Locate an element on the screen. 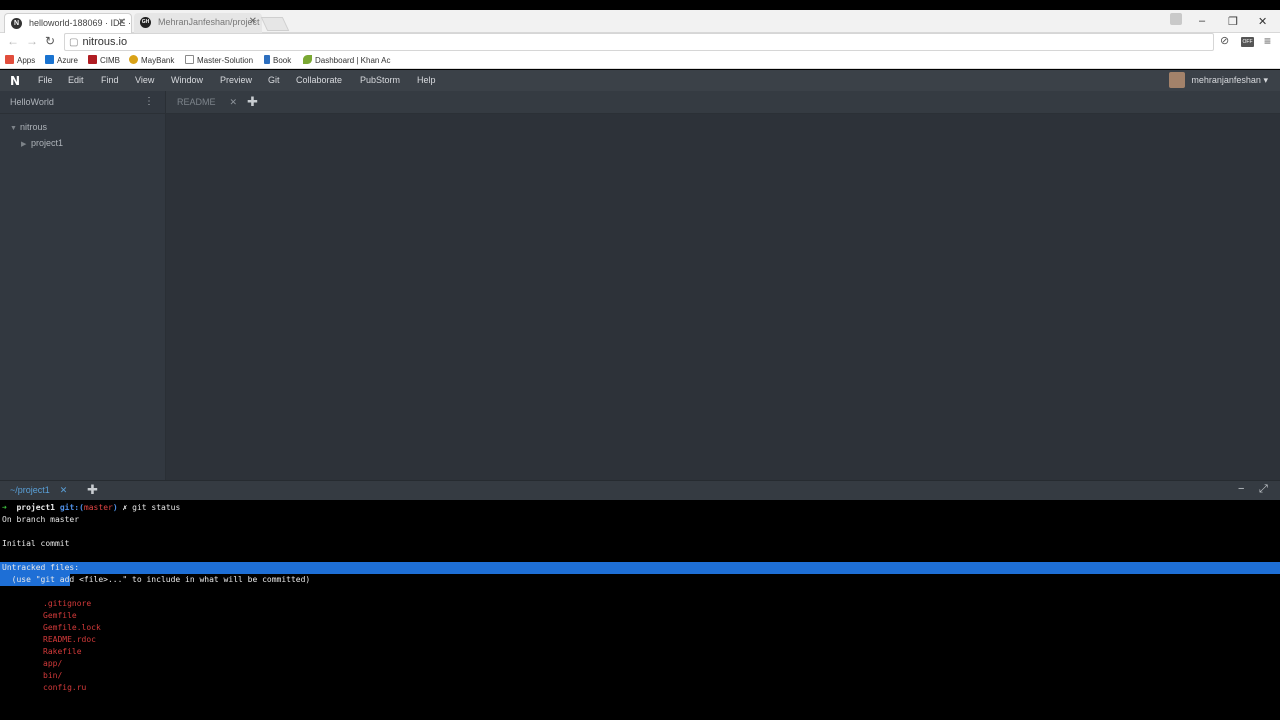  khan-academy-leaf-icon is located at coordinates (307, 59).